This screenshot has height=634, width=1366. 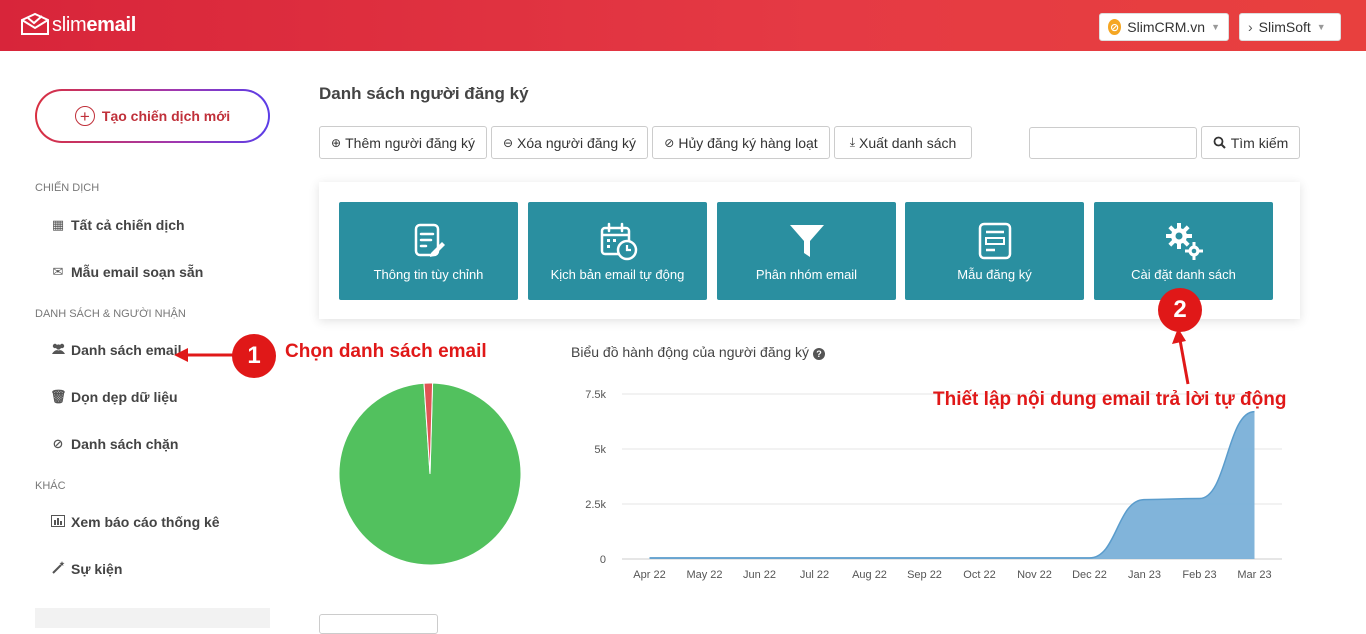 I want to click on sidebar-item-data-cleanup: 🗑 Dọn dẹp dữ liệu, so click(x=114, y=397).